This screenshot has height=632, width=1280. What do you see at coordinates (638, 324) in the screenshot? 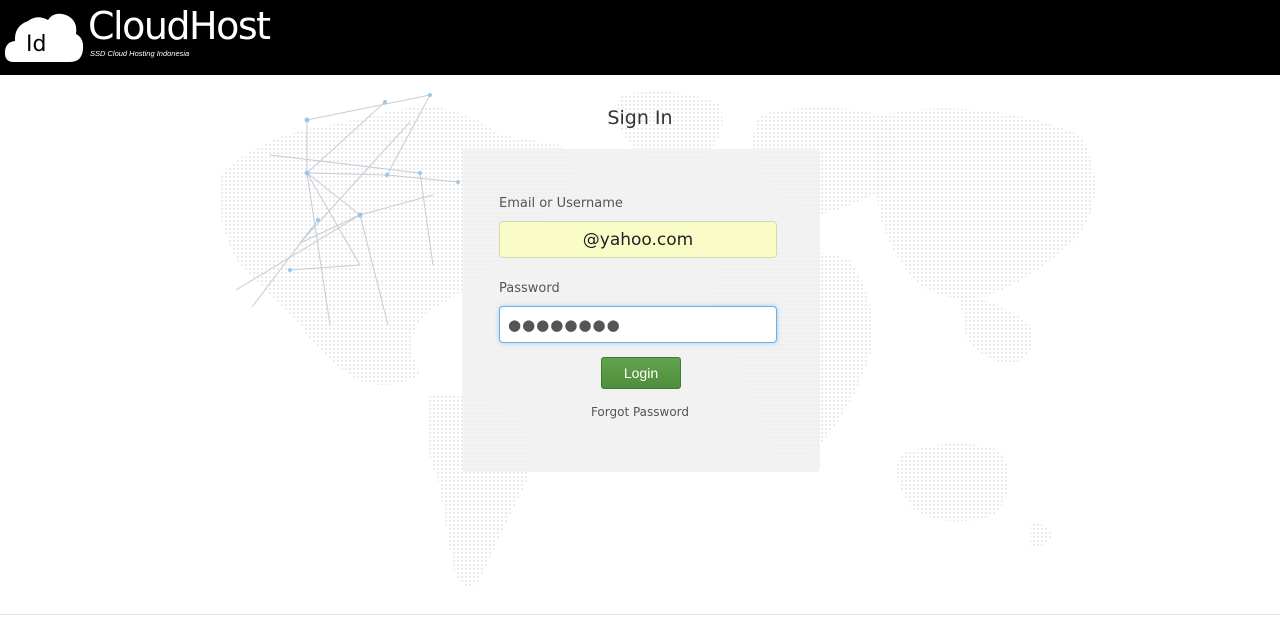
I see `password-field: ●●●●●●●●` at bounding box center [638, 324].